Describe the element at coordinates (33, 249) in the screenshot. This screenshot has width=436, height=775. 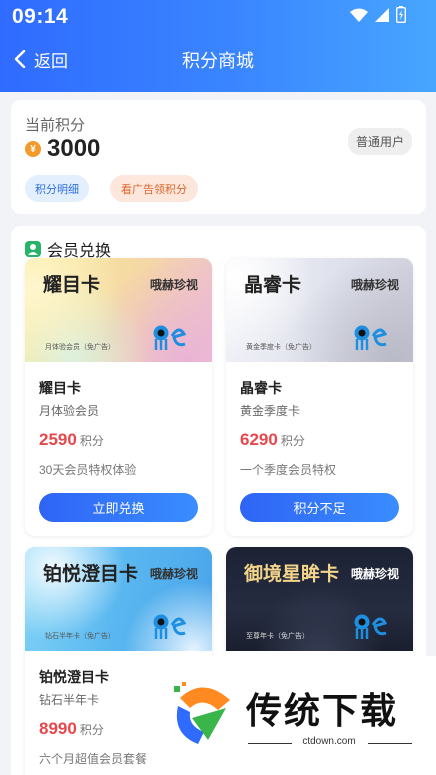
I see `exchange-icon` at that location.